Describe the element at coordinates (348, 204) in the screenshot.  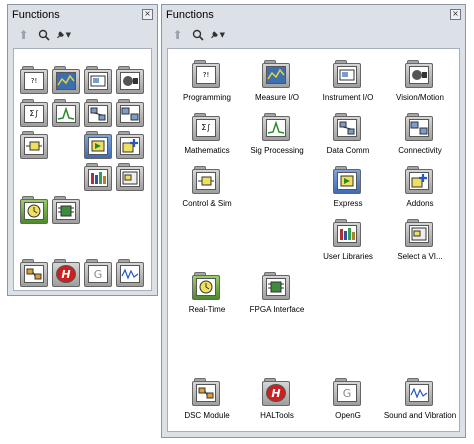
I see `item-label-express: Express` at that location.